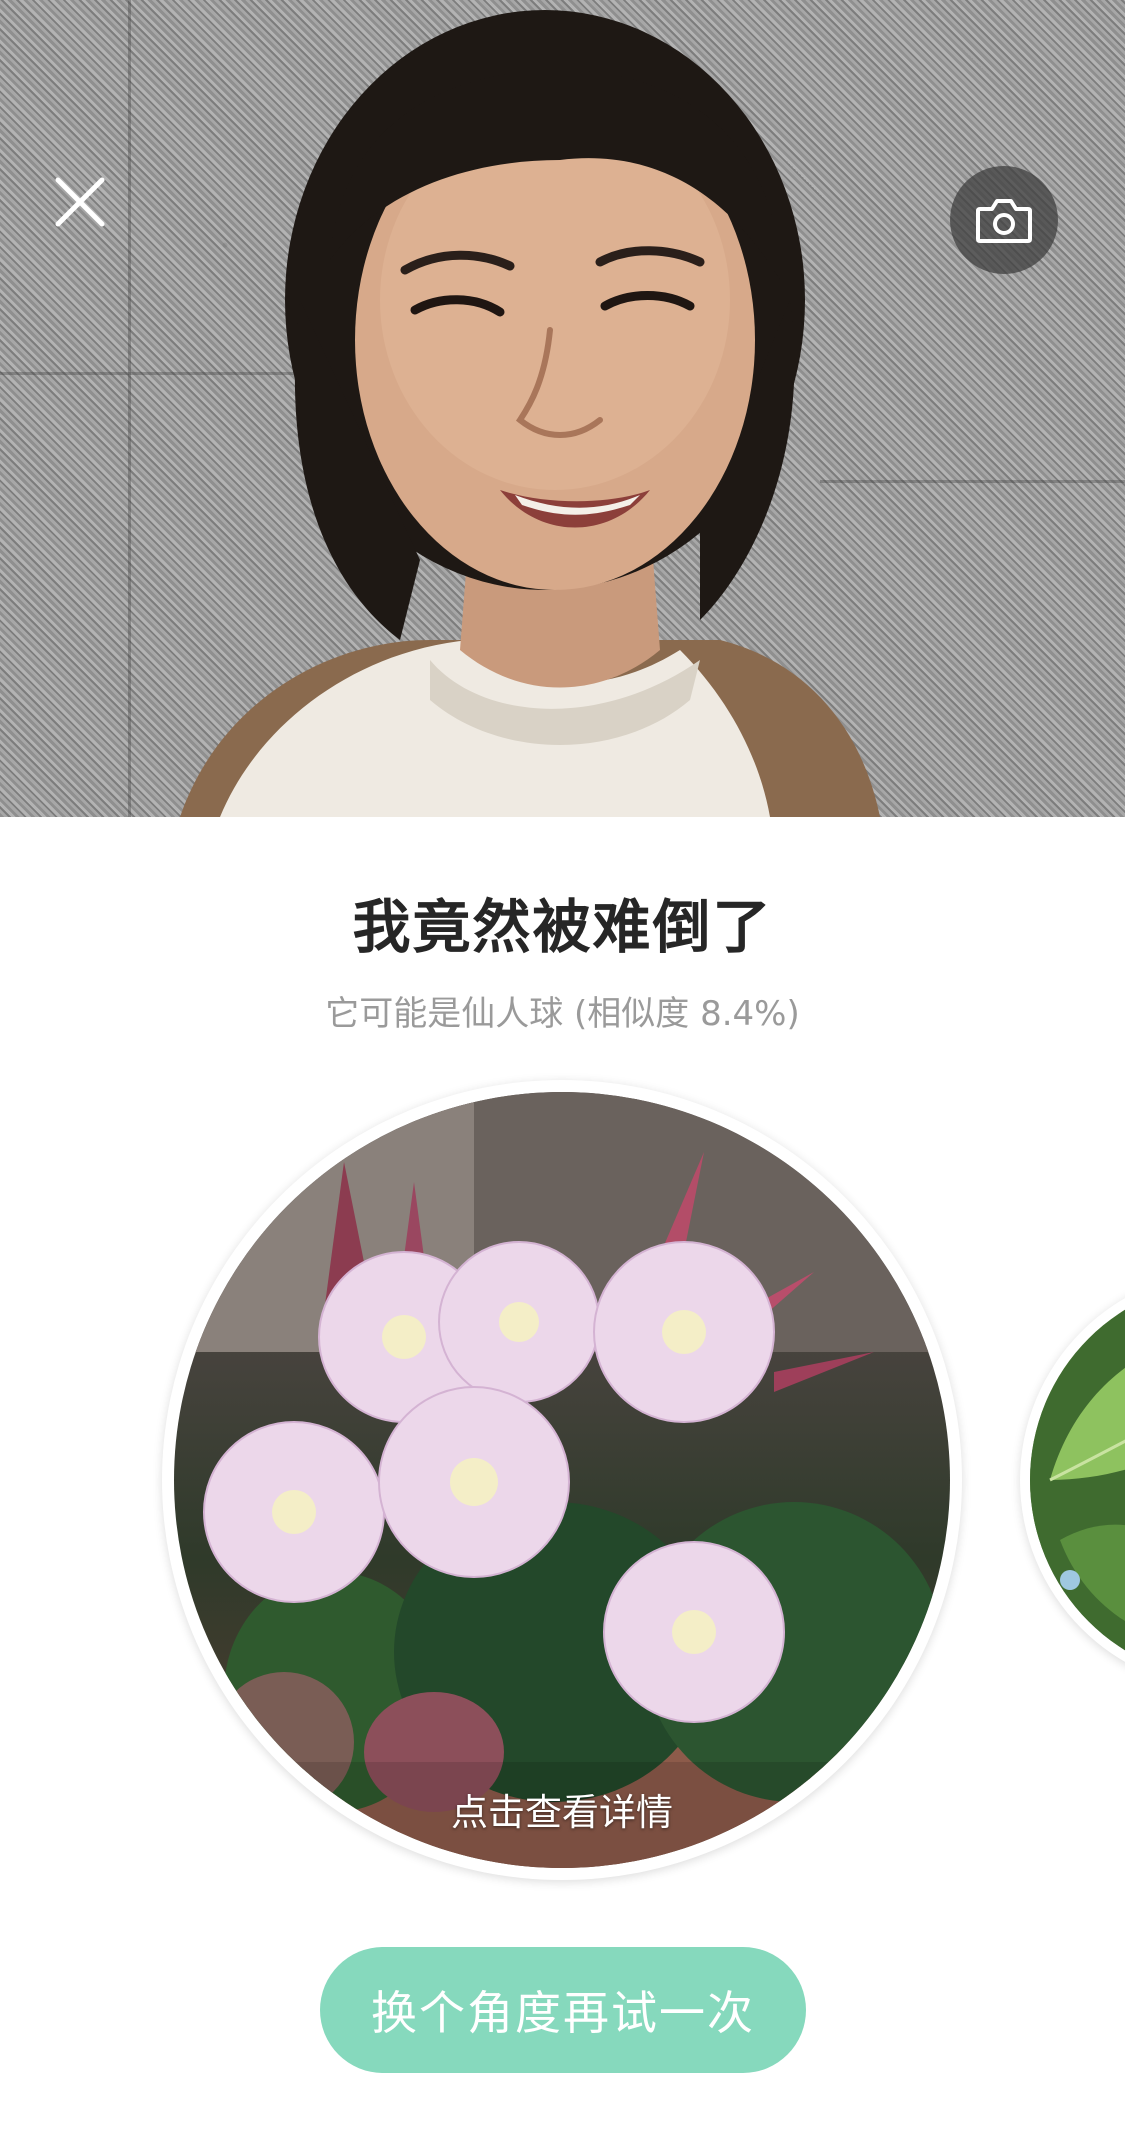 The width and height of the screenshot is (1125, 2135). I want to click on camera-button, so click(1004, 220).